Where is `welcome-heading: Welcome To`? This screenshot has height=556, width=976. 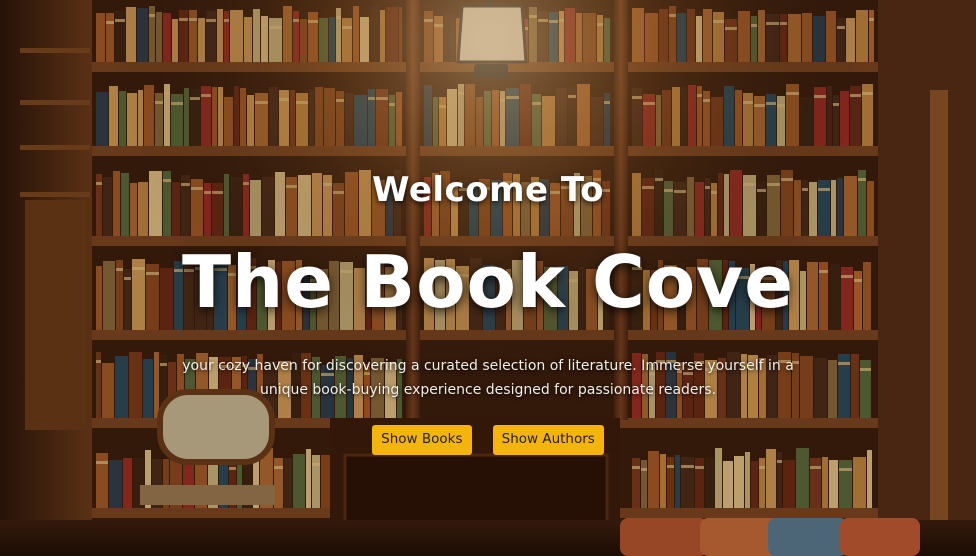 welcome-heading: Welcome To is located at coordinates (488, 190).